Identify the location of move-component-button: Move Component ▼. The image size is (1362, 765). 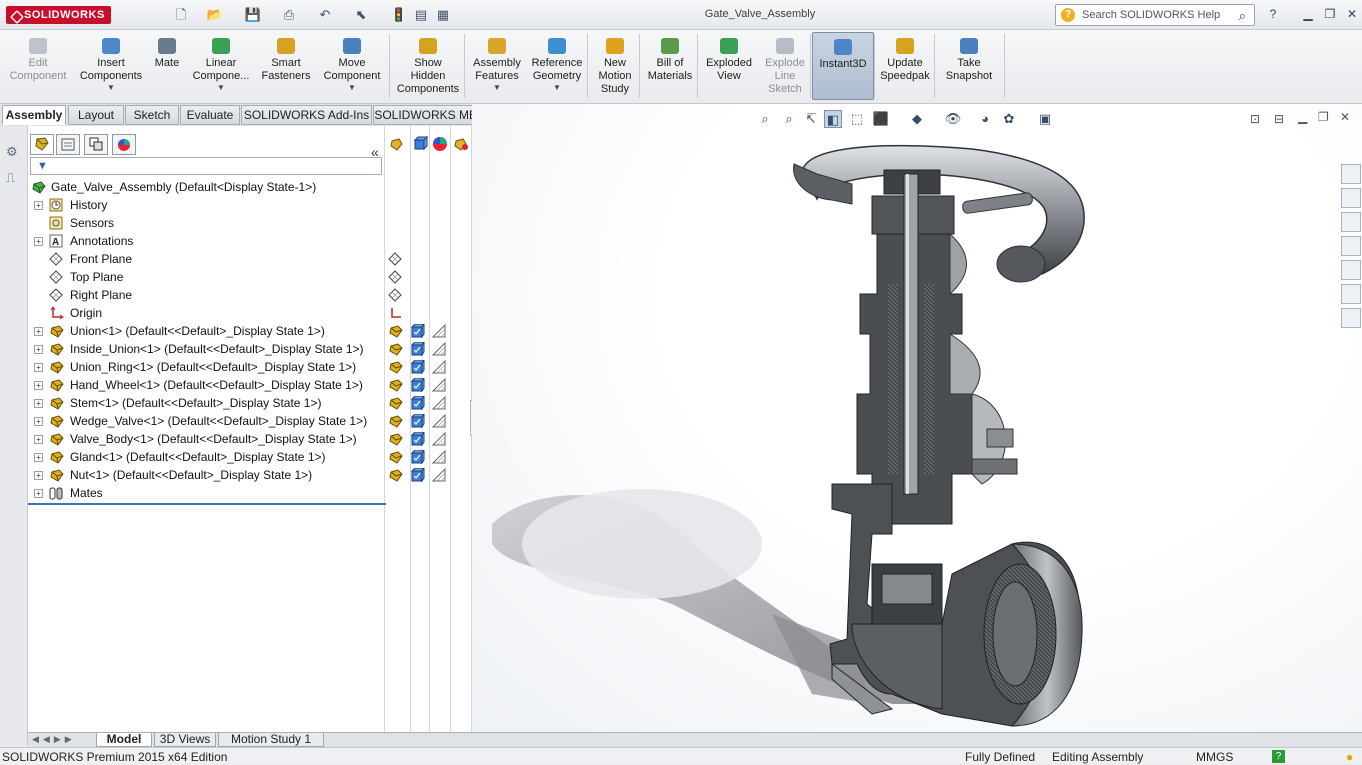
(352, 66).